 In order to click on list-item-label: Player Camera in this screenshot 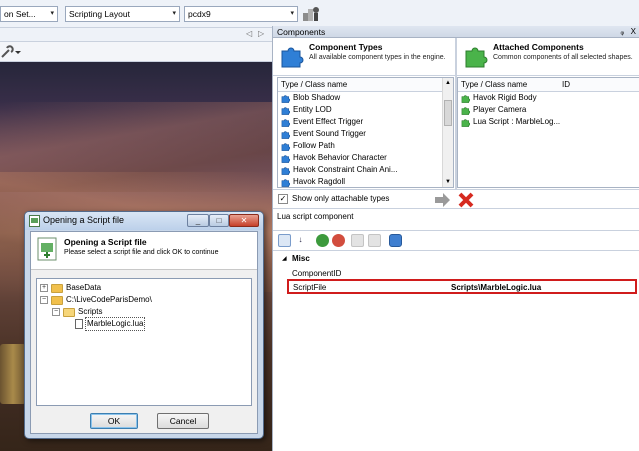, I will do `click(500, 109)`.